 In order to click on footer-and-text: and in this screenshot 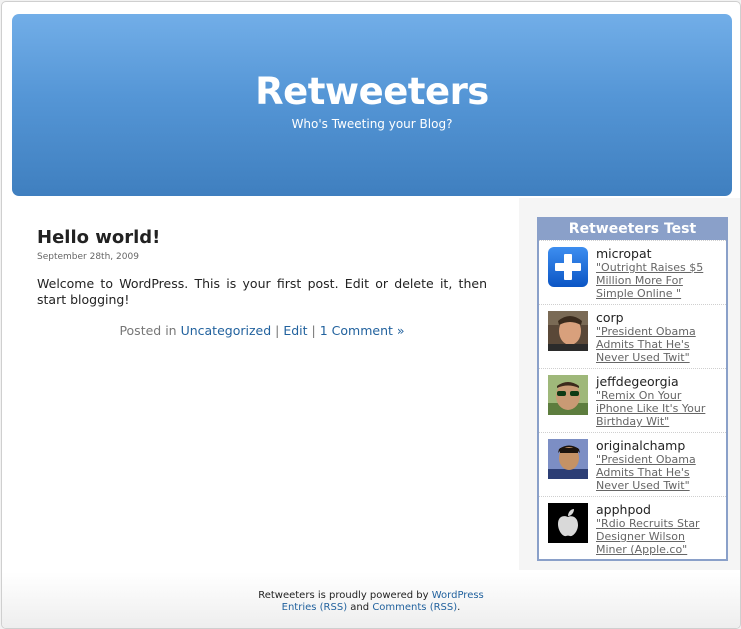, I will do `click(360, 607)`.